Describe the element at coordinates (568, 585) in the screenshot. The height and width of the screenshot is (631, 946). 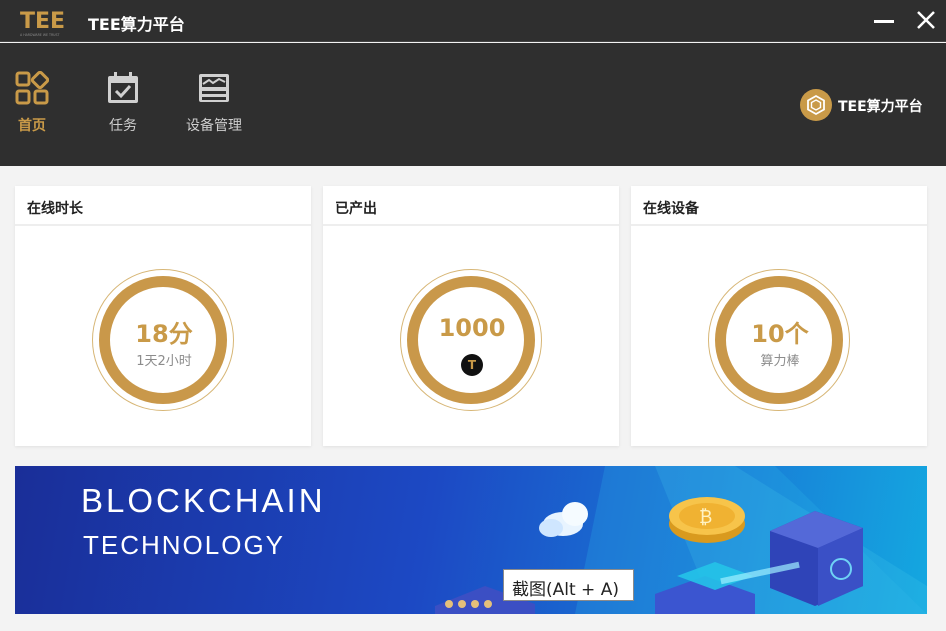
I see `screenshot-tooltip: 截图(Alt + A)` at that location.